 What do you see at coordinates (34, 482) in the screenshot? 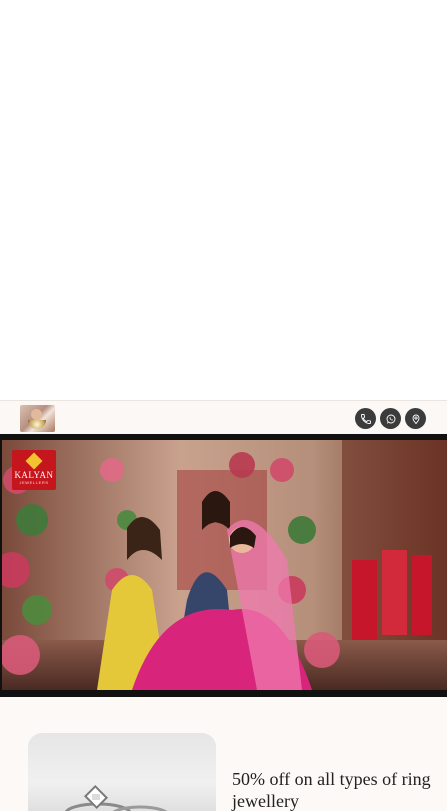
I see `brand-subtitle: JEWELLERS` at bounding box center [34, 482].